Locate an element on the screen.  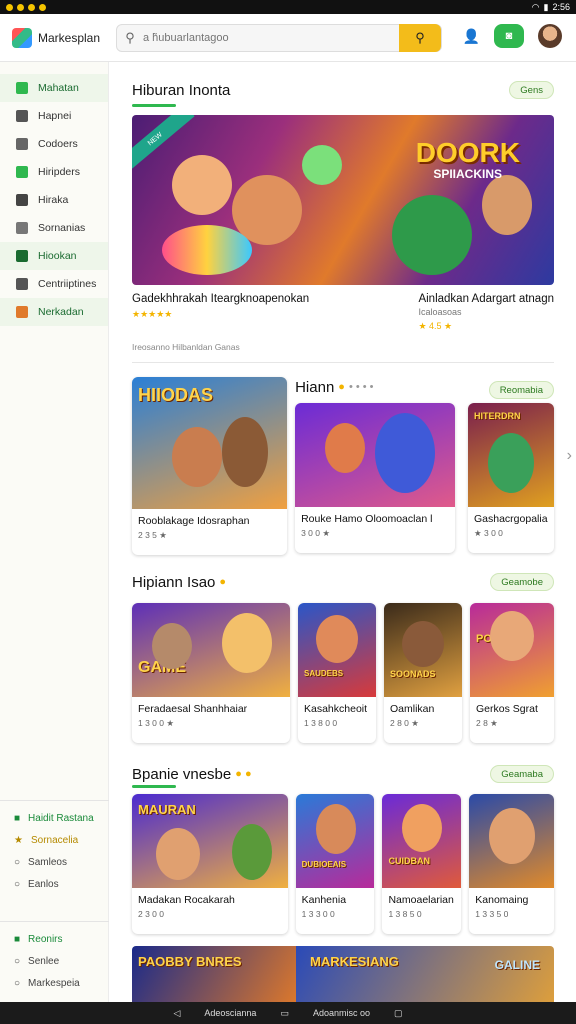
nav-left-label: Adeoscianna is located at coordinates (230, 1013).